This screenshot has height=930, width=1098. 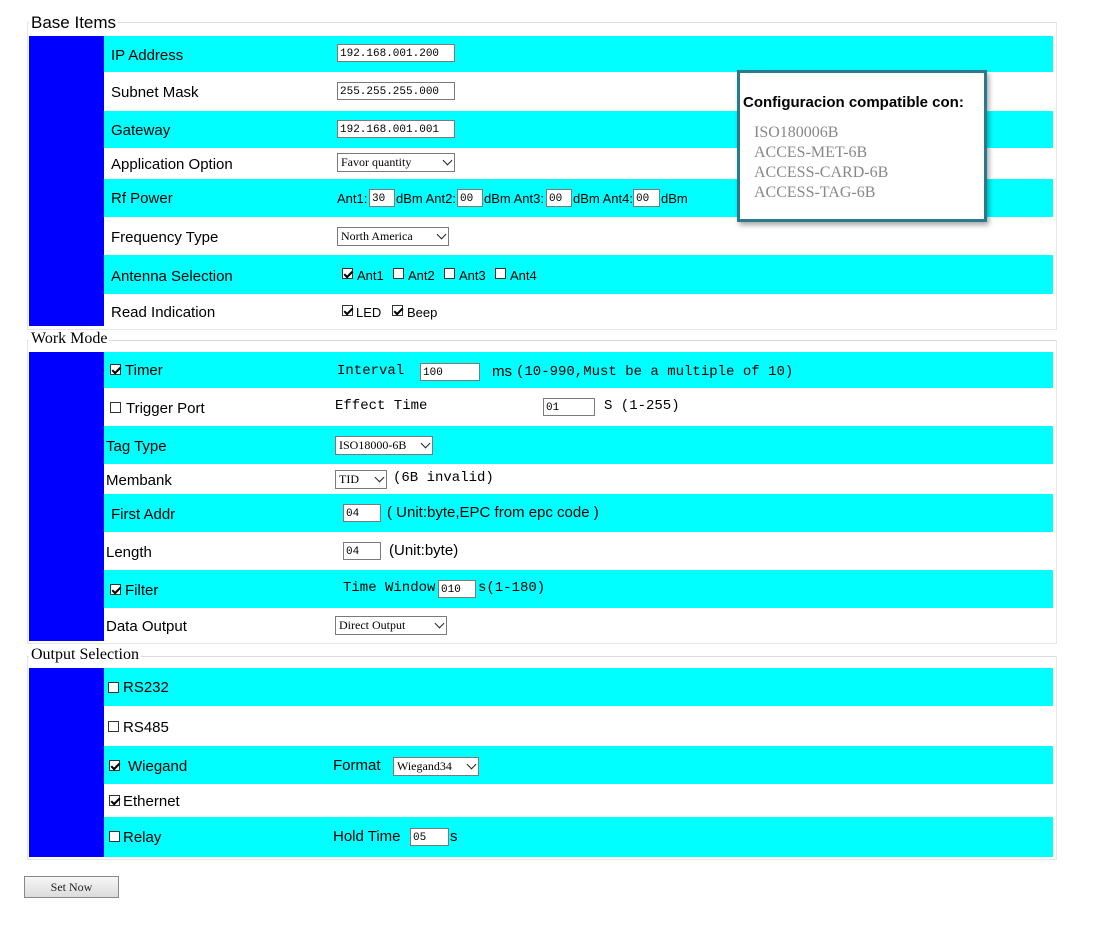 I want to click on beep-checkbox, so click(x=397, y=310).